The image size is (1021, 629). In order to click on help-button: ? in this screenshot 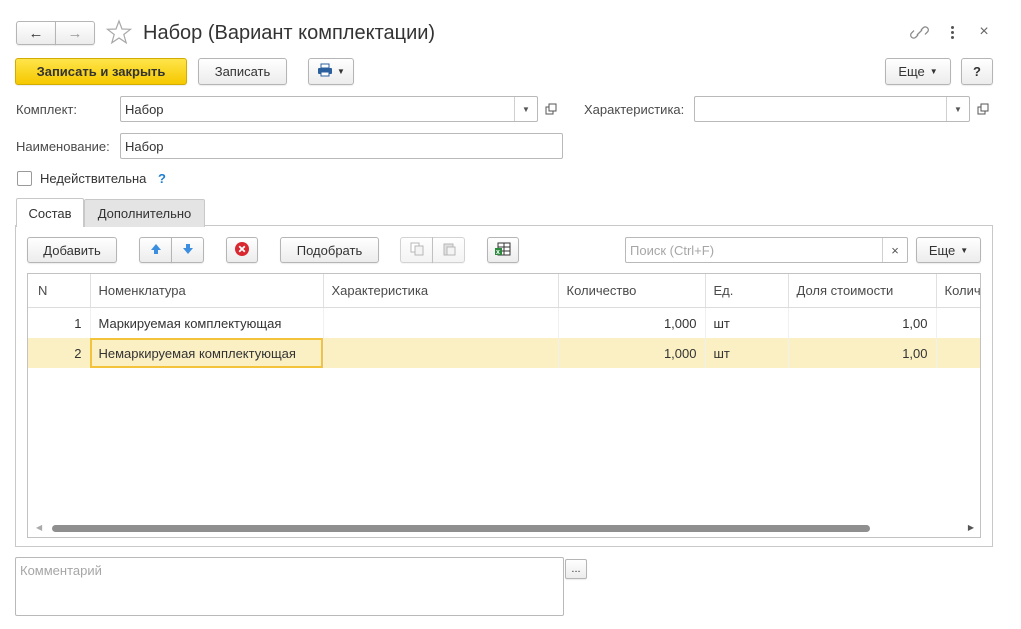, I will do `click(977, 71)`.